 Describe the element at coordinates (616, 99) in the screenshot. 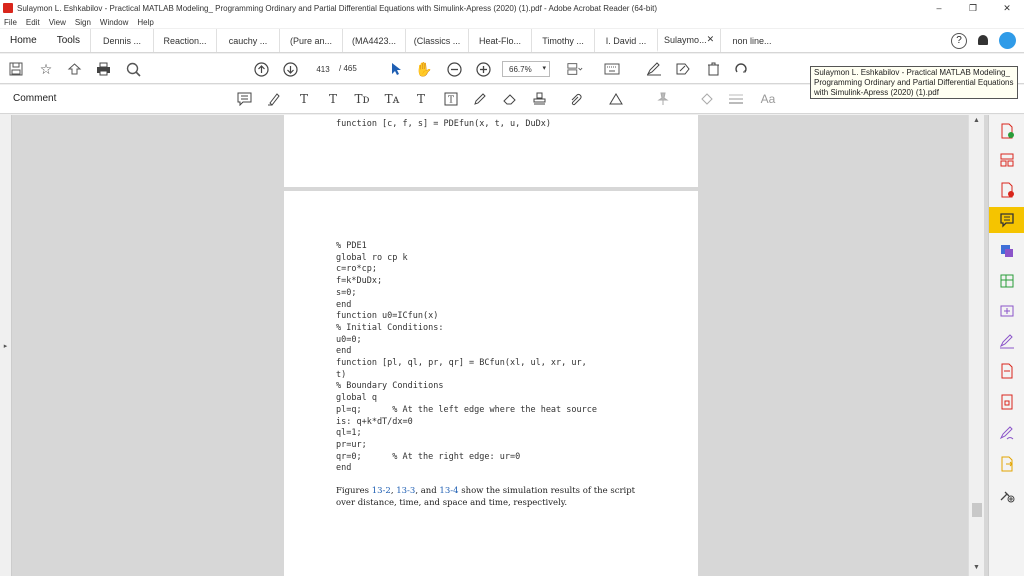

I see `shapes-icon` at that location.